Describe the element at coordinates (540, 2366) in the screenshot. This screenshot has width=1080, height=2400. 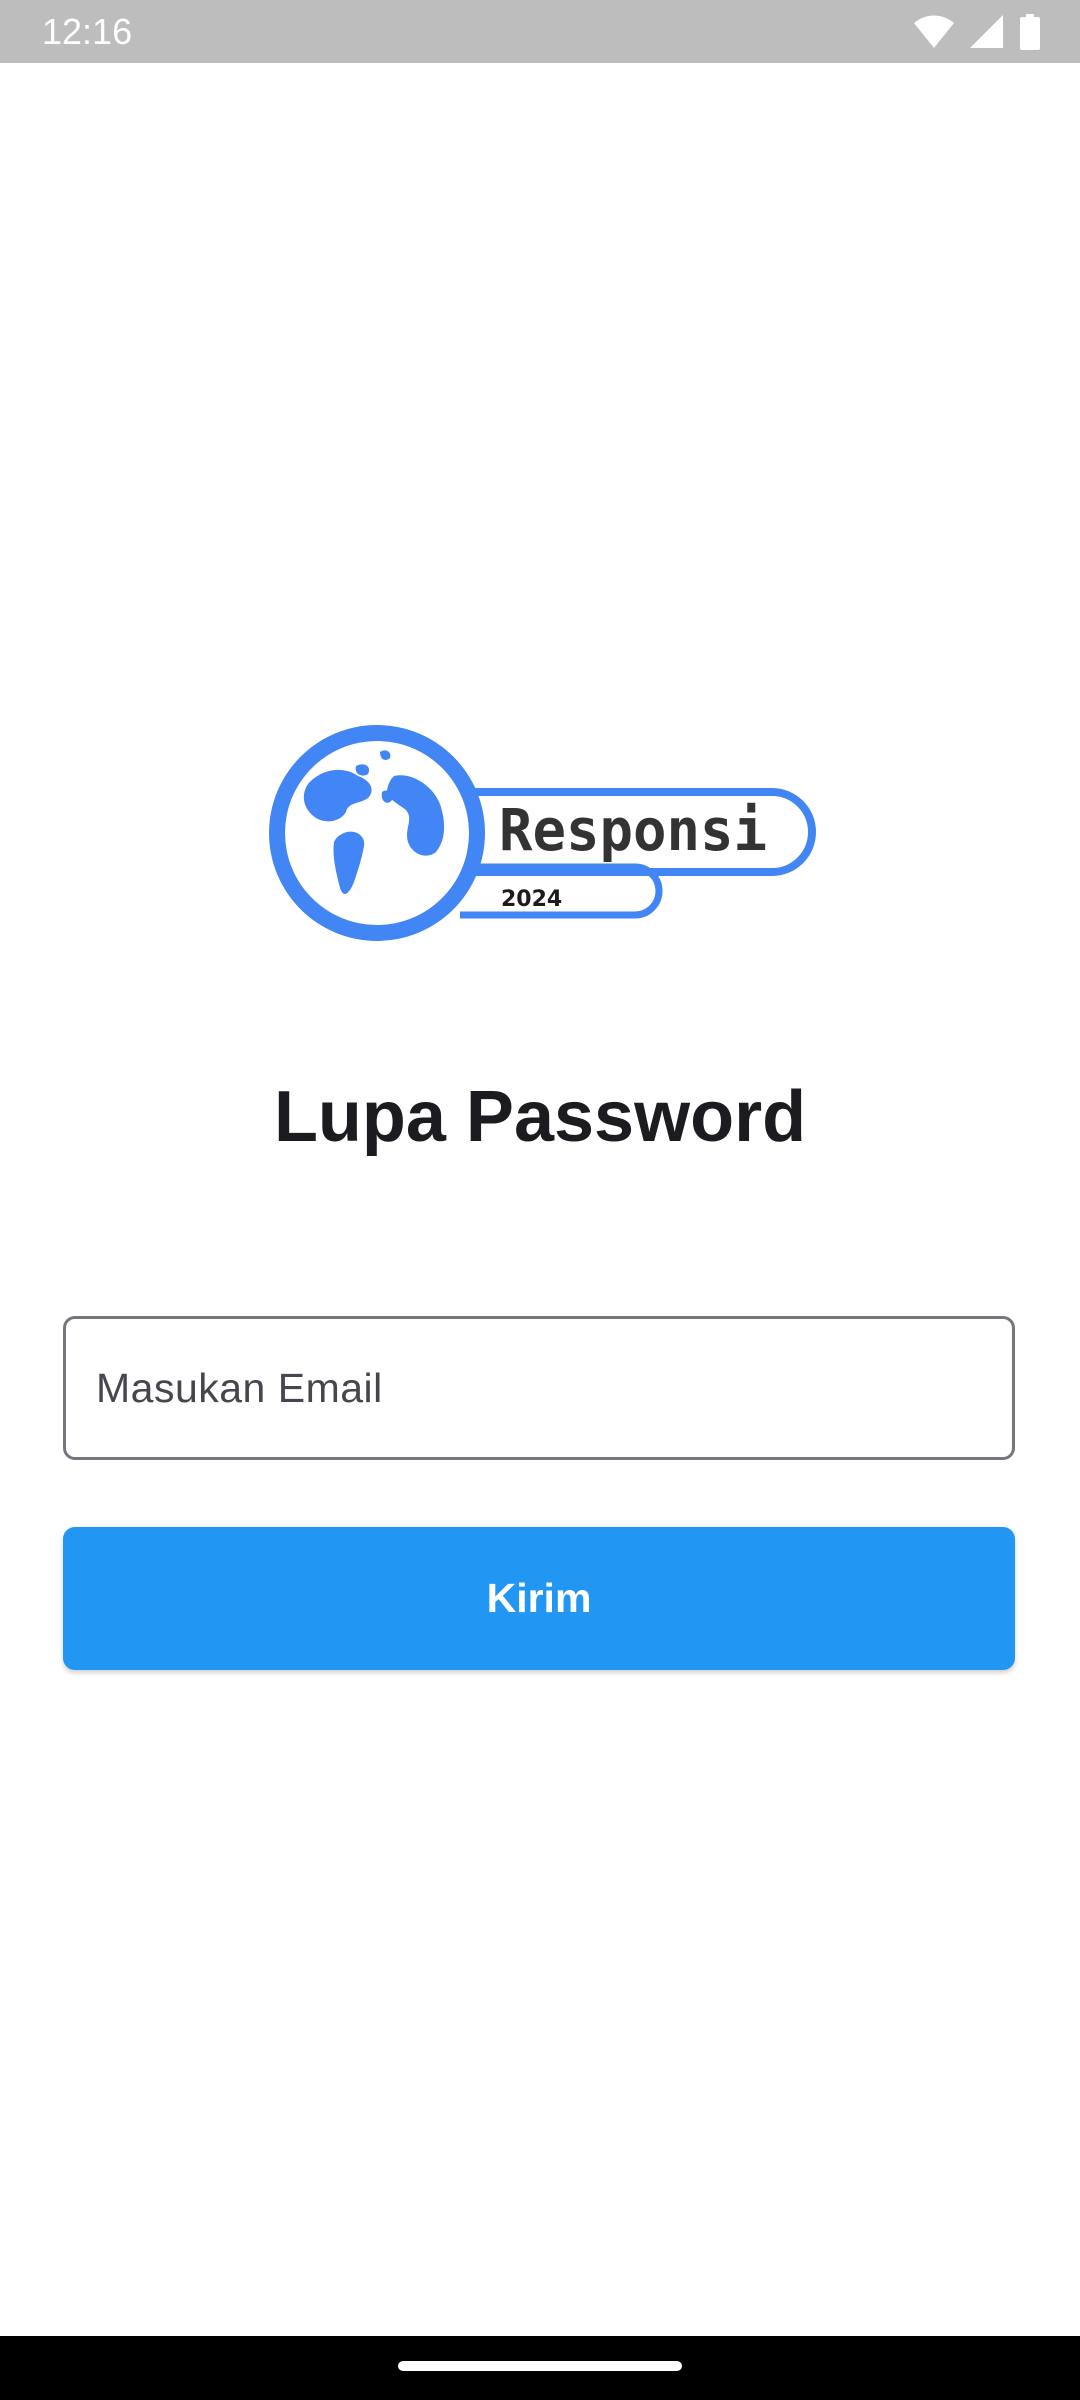
I see `home-gesture-handle` at that location.